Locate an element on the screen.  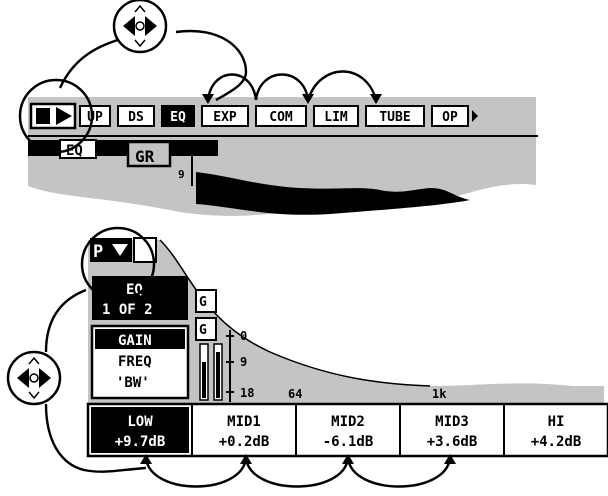
top-screen-dark-strip is located at coordinates (123, 148).